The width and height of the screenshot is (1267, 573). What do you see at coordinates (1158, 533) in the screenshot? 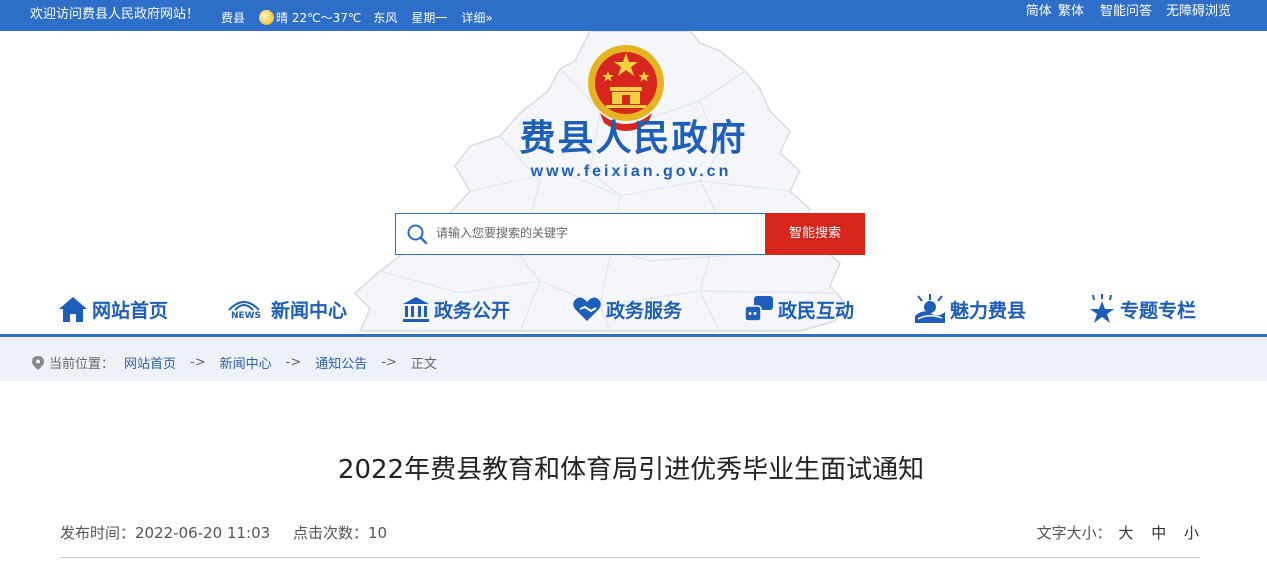
I see `font-size-medium-button: 中` at bounding box center [1158, 533].